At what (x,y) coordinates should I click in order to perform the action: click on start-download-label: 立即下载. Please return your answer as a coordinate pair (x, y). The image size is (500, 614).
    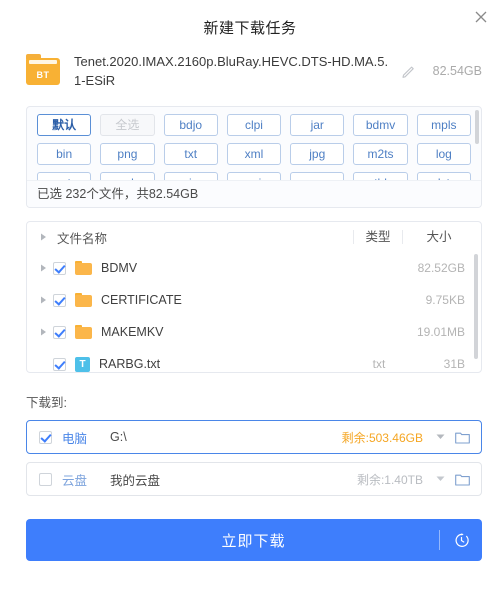
    Looking at the image, I should click on (253, 541).